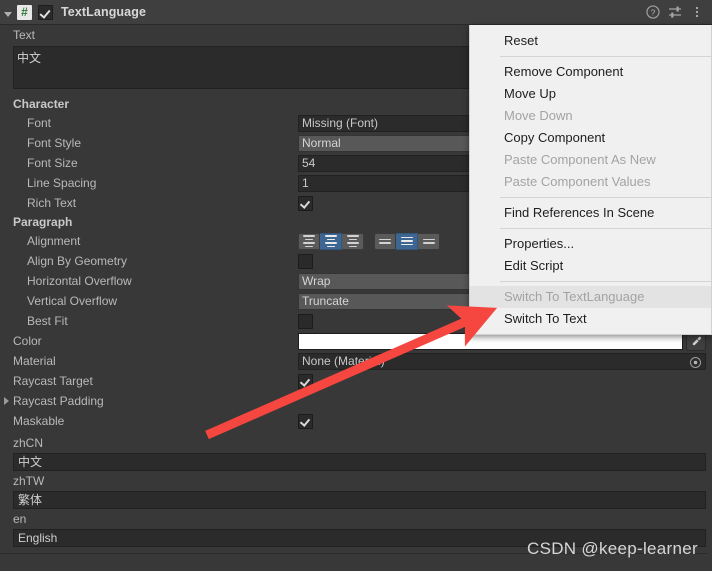 The width and height of the screenshot is (712, 571). I want to click on zhtw-input: 繁体, so click(359, 500).